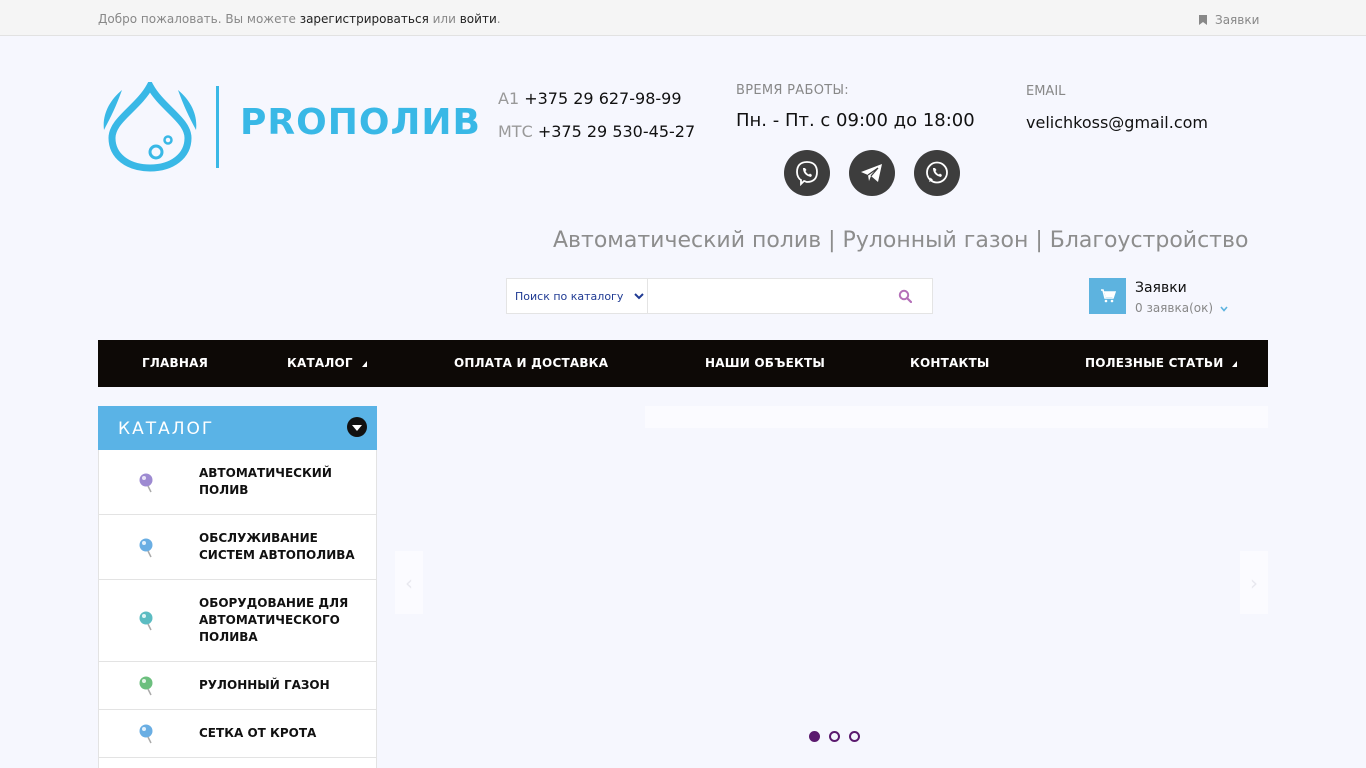 The height and width of the screenshot is (768, 1366). I want to click on slide-image, so click(956, 417).